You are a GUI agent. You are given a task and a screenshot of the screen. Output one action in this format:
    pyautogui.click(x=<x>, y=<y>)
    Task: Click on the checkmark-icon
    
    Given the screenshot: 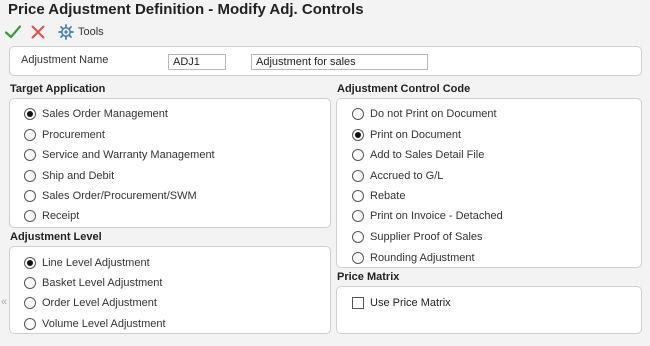 What is the action you would take?
    pyautogui.click(x=13, y=32)
    